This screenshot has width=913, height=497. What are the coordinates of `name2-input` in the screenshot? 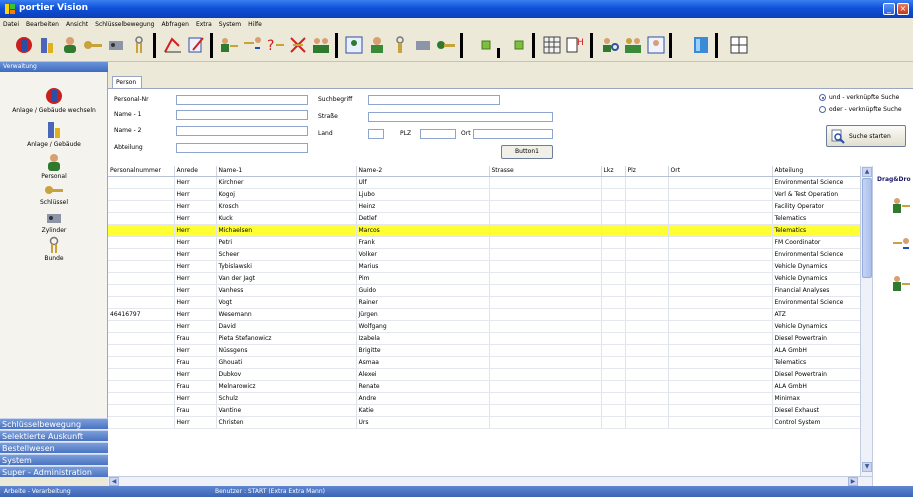 It's located at (242, 131).